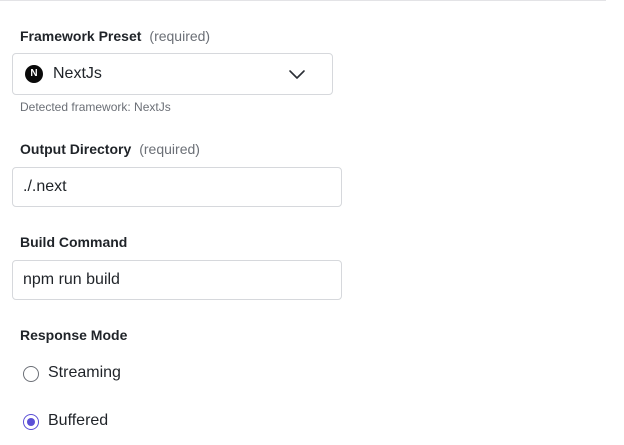 The width and height of the screenshot is (624, 445). Describe the element at coordinates (177, 187) in the screenshot. I see `output-directory-input` at that location.